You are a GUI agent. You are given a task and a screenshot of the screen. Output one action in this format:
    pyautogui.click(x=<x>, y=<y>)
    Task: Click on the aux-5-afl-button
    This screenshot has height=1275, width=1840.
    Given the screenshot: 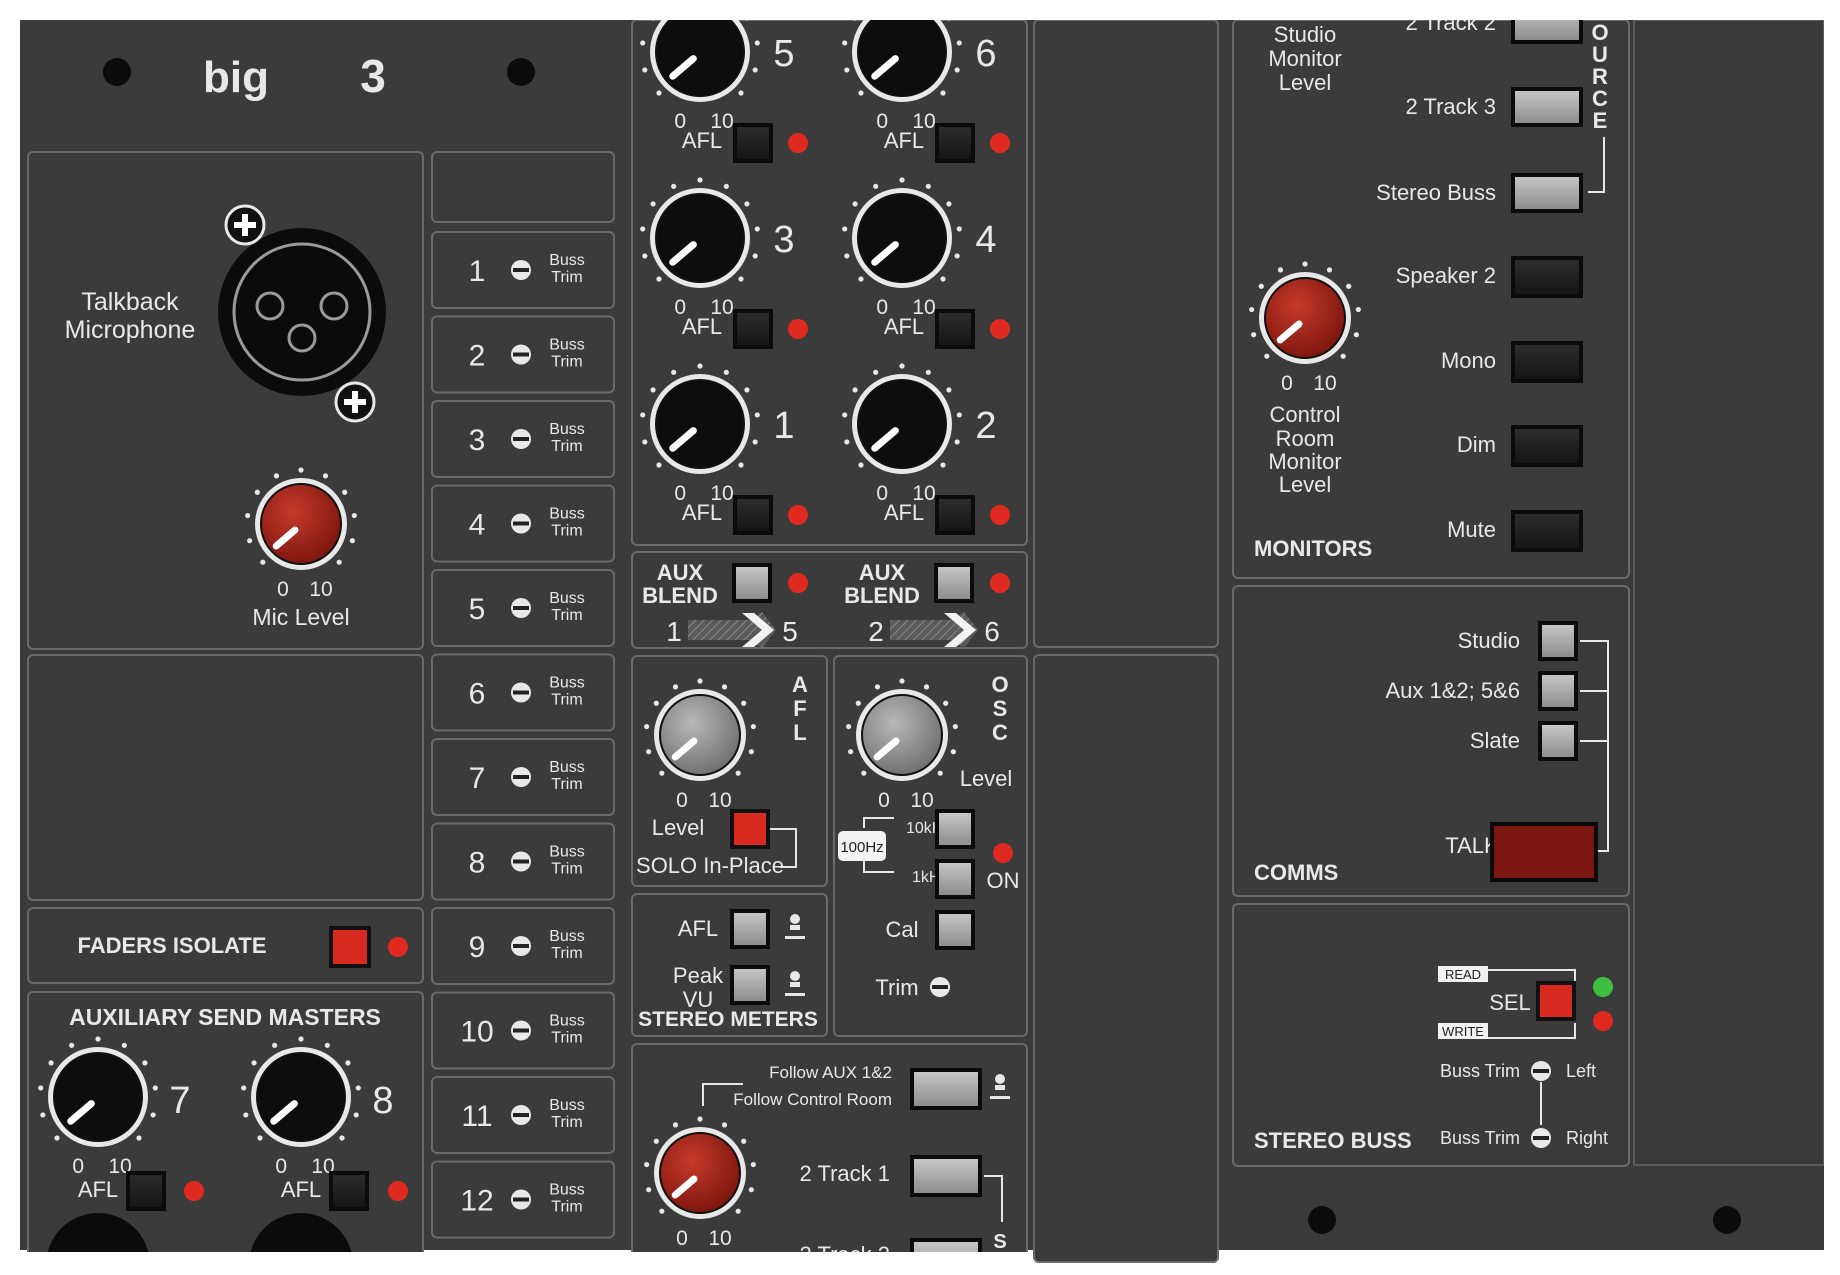 What is the action you would take?
    pyautogui.click(x=753, y=143)
    